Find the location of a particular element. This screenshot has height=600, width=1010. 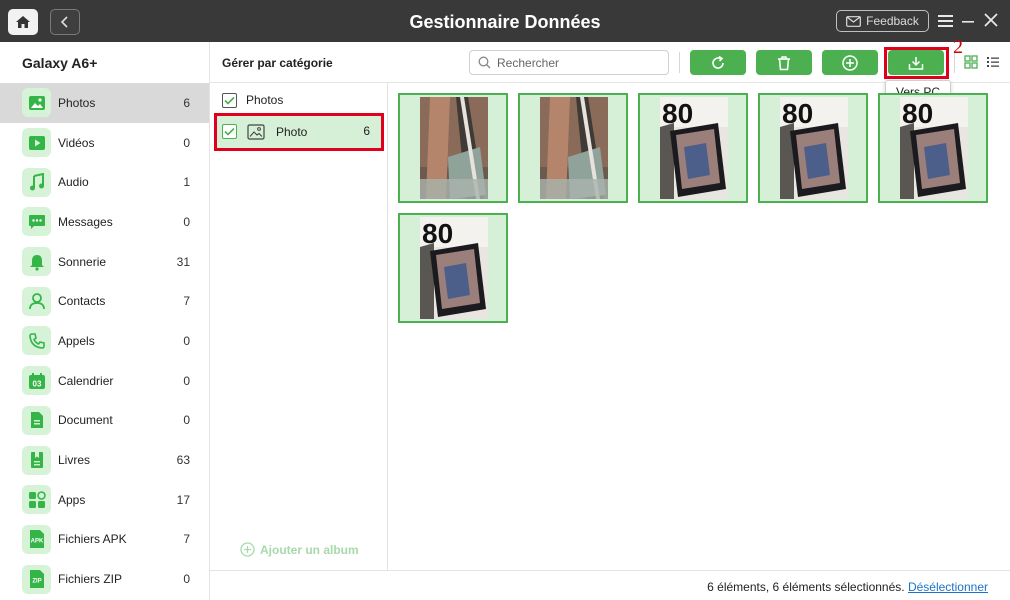

photo-image is located at coordinates (574, 148).